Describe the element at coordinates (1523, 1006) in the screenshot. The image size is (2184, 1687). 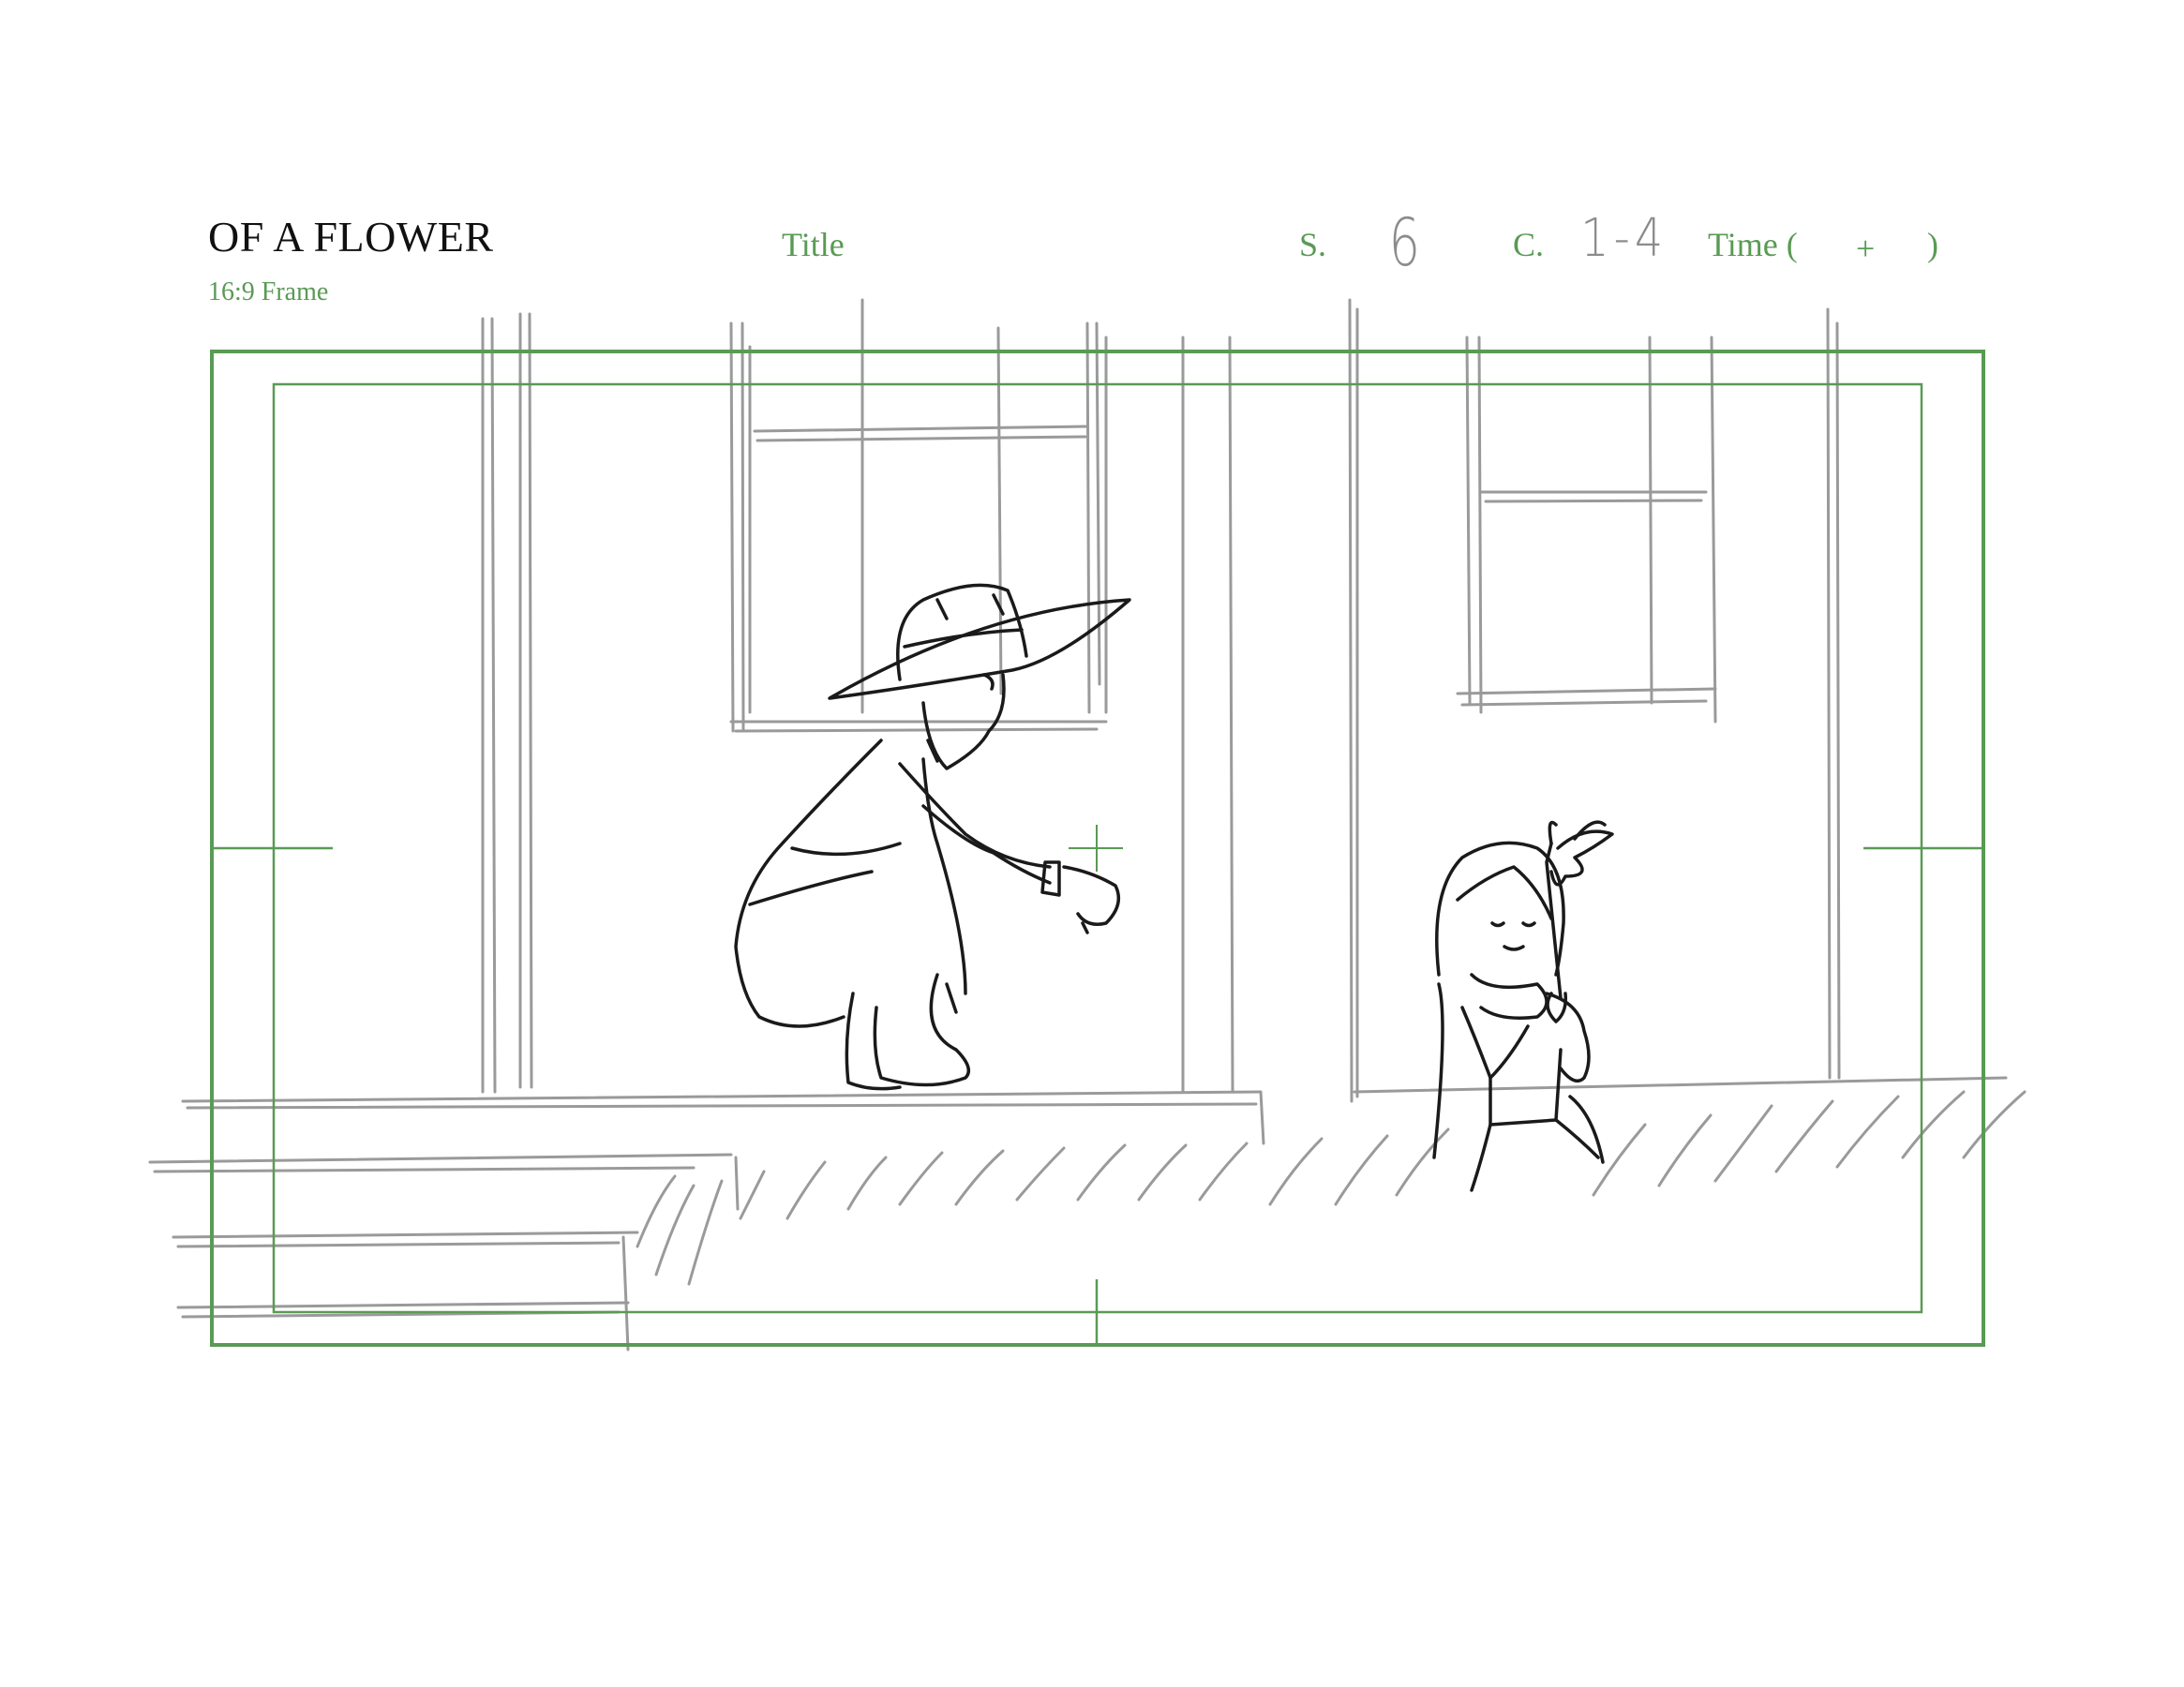
I see `girl-figure` at that location.